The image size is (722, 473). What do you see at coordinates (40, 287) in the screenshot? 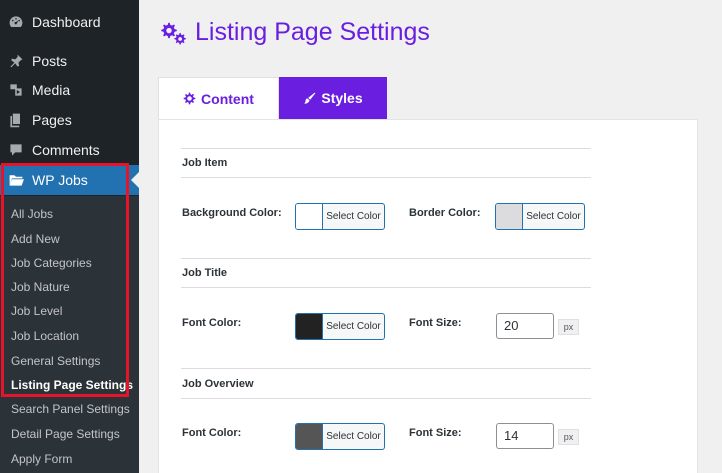
I see `submenu-job-nature: Job Nature` at bounding box center [40, 287].